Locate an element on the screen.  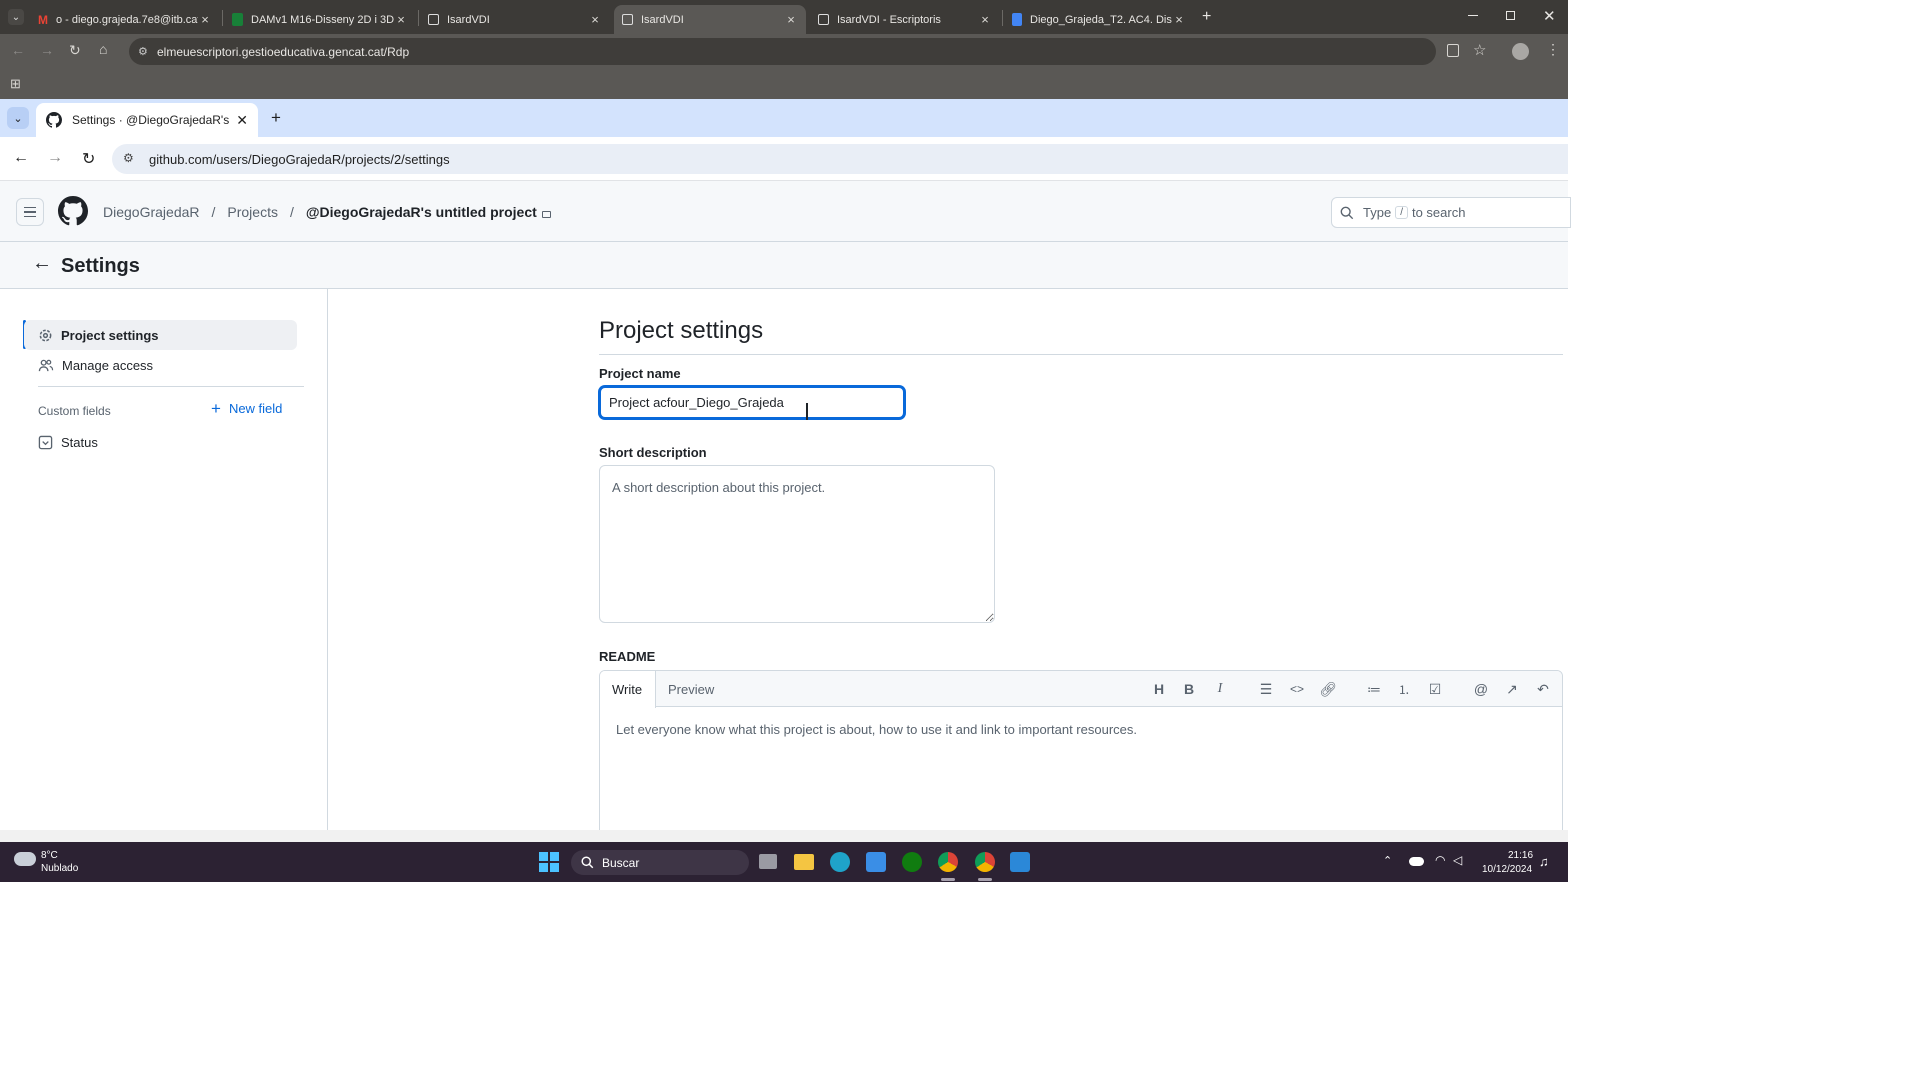
onedrive-icon is located at coordinates (1416, 861).